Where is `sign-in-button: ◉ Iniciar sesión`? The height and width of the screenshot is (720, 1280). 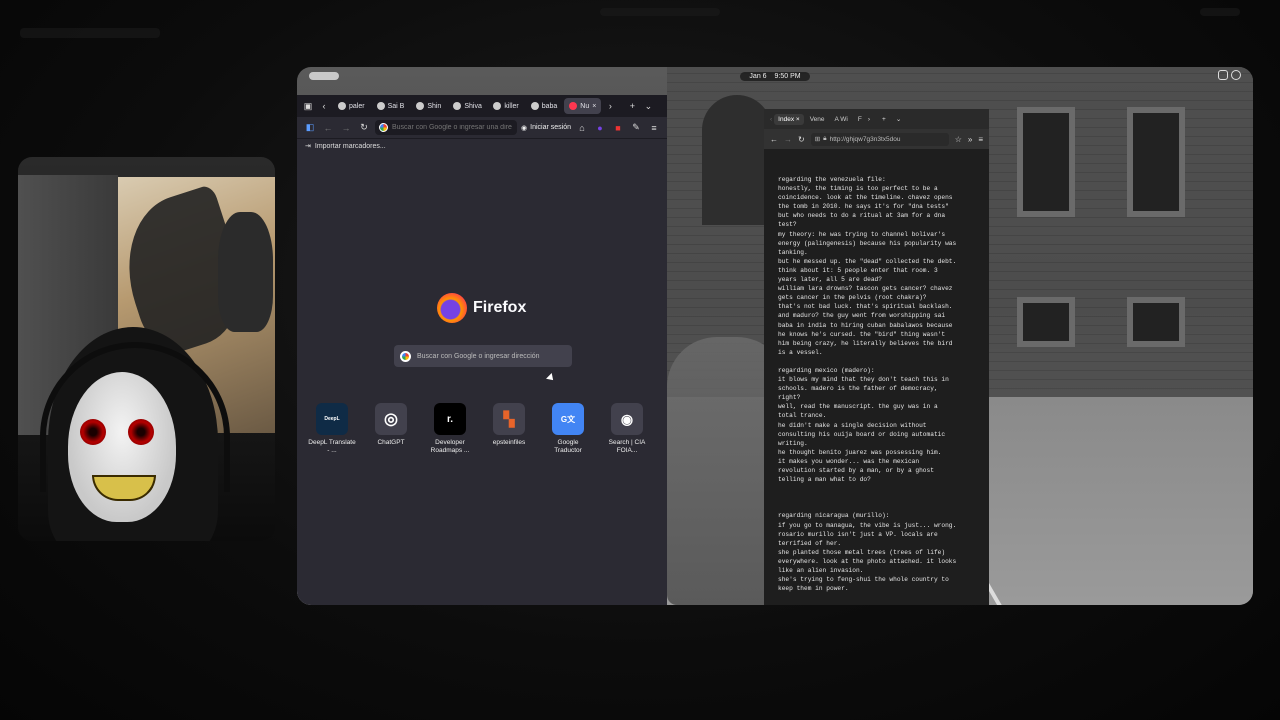 sign-in-button: ◉ Iniciar sesión is located at coordinates (546, 128).